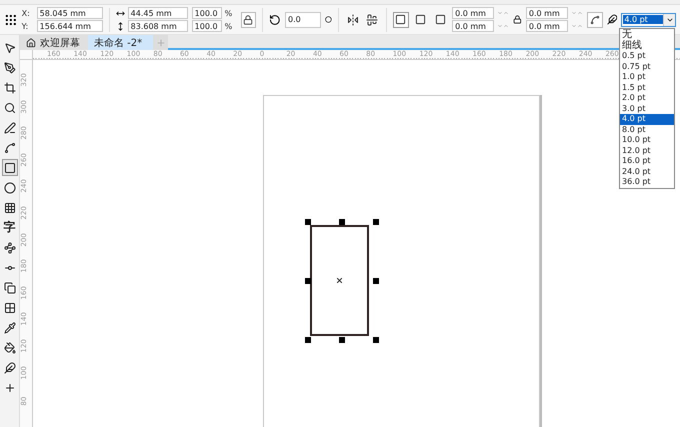  What do you see at coordinates (669, 20) in the screenshot?
I see `caret-icon` at bounding box center [669, 20].